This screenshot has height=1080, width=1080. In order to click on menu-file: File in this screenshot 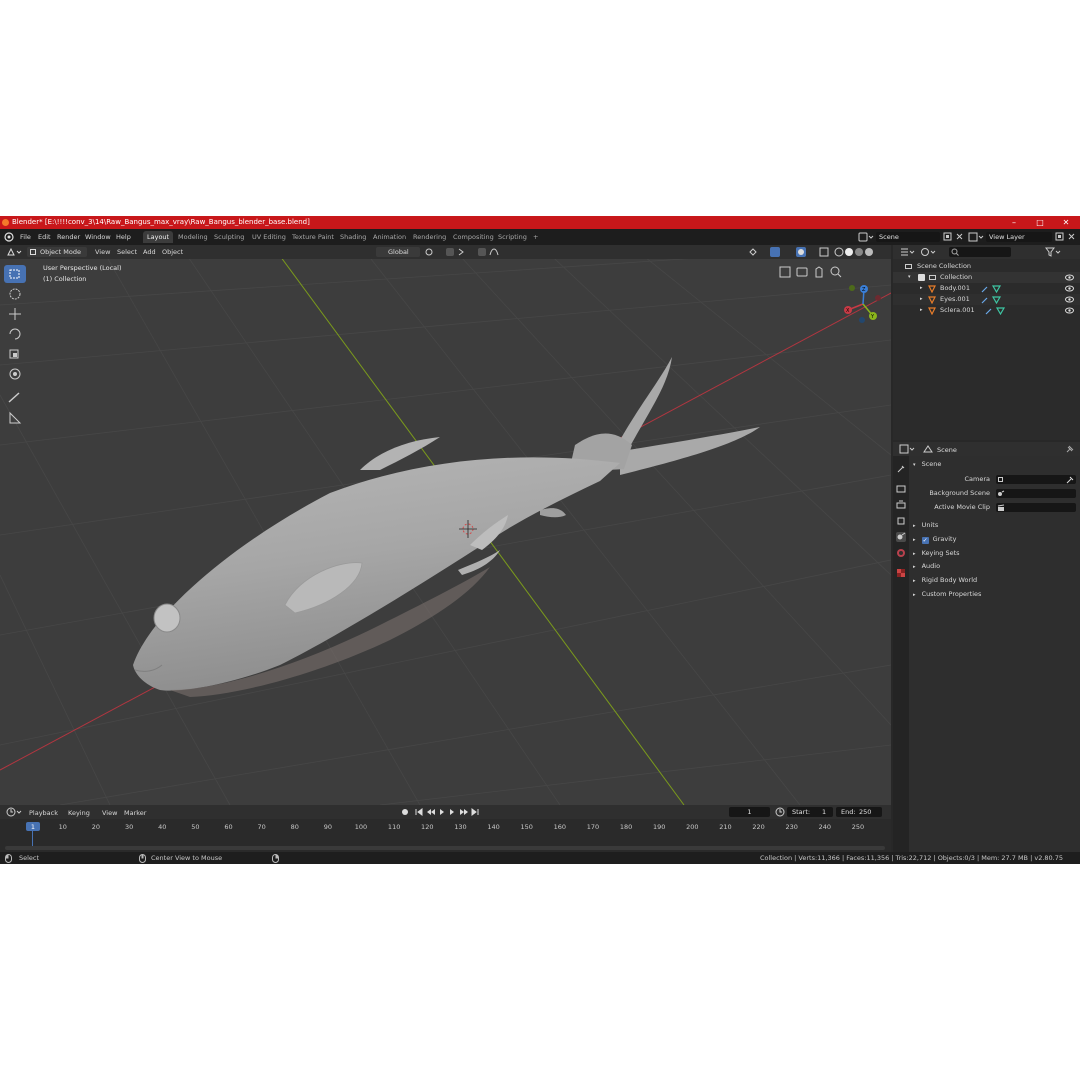, I will do `click(25, 237)`.